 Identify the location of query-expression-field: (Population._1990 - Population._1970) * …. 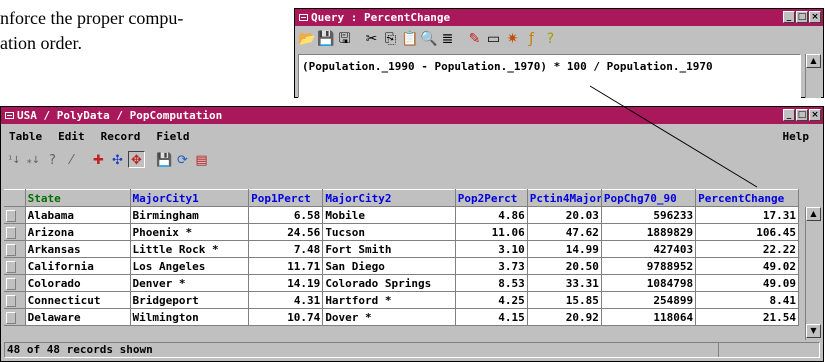
(549, 76).